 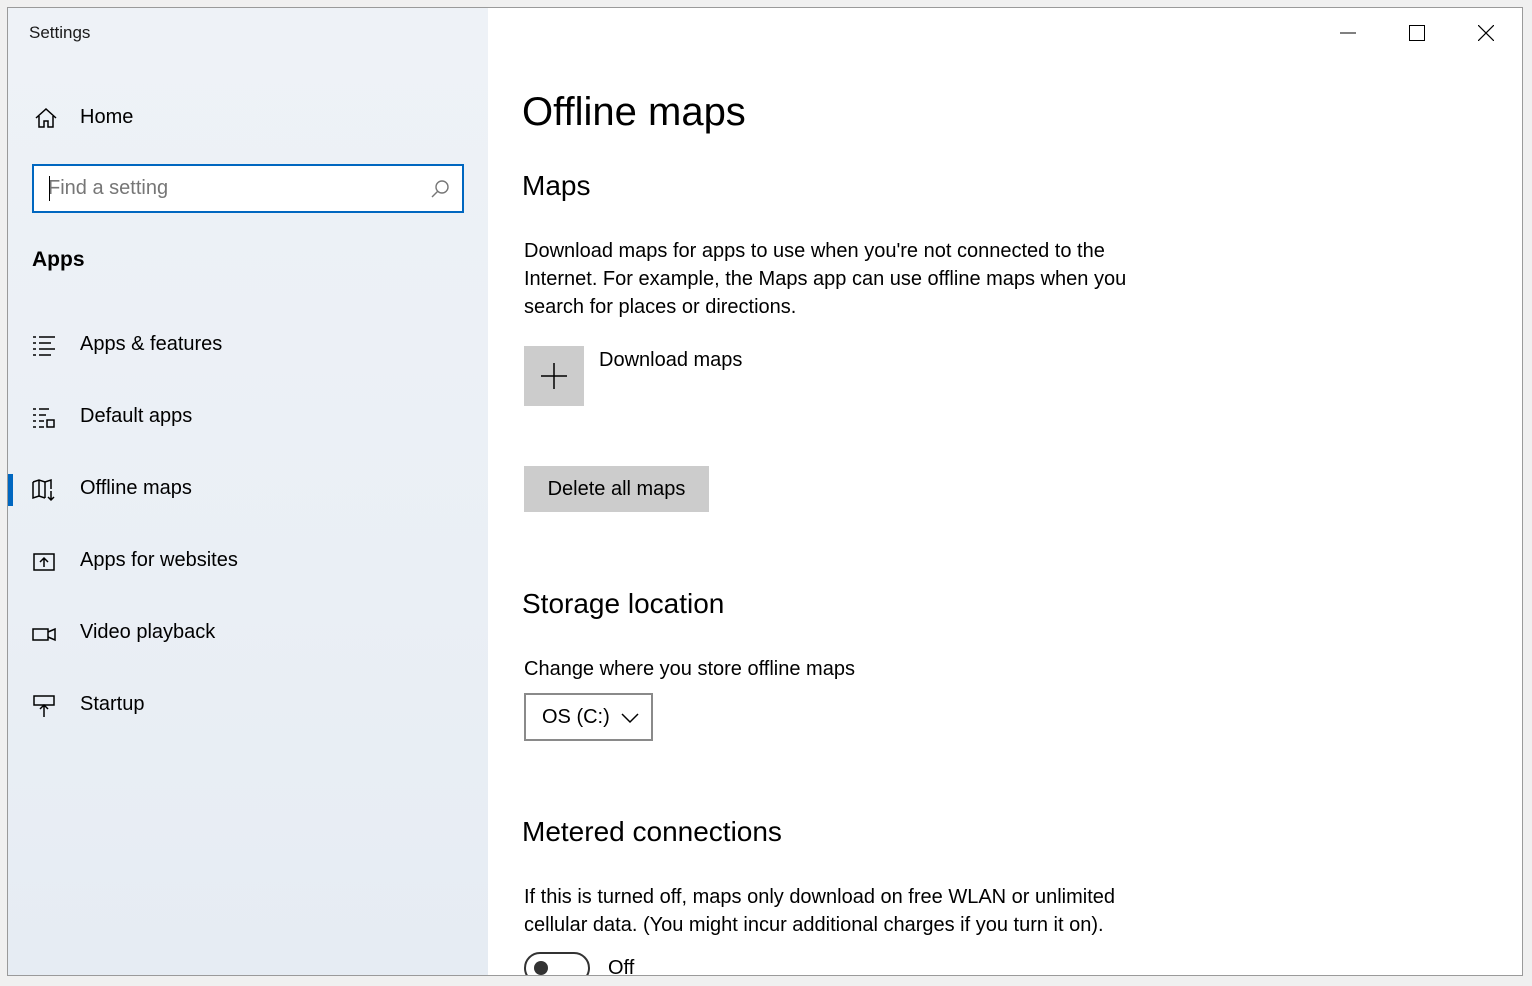 What do you see at coordinates (557, 963) in the screenshot?
I see `metered-connections-toggle` at bounding box center [557, 963].